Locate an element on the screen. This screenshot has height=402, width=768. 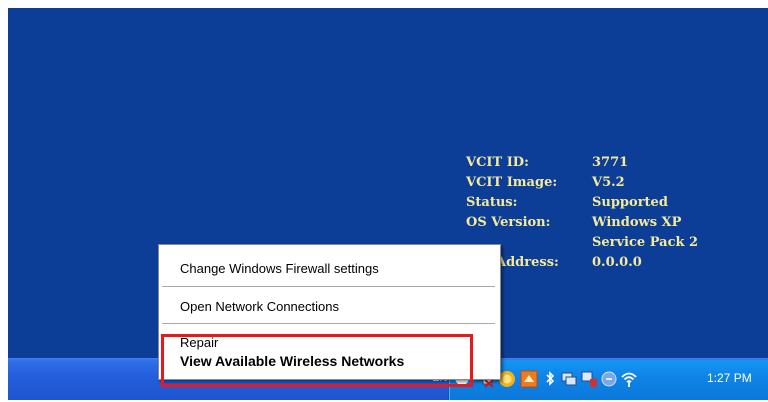
system-clock: 1:27 PM is located at coordinates (729, 378).